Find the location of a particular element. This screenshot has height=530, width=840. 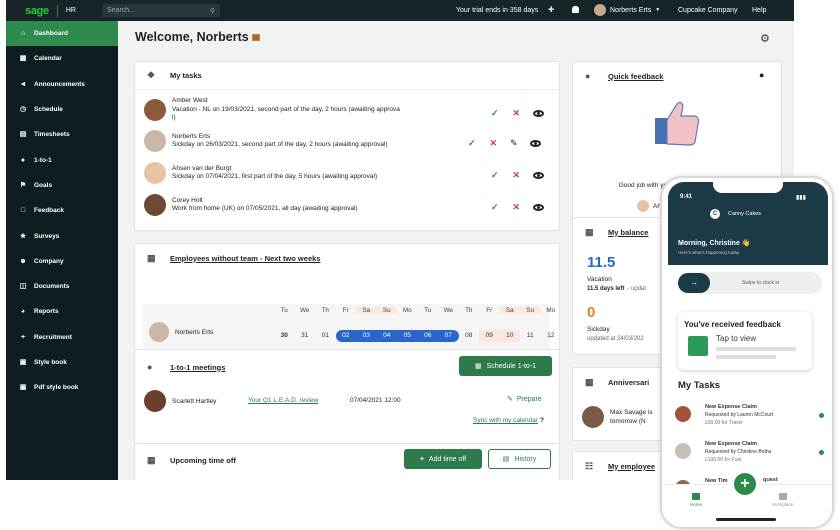

date-cell: 12 is located at coordinates (551, 335).